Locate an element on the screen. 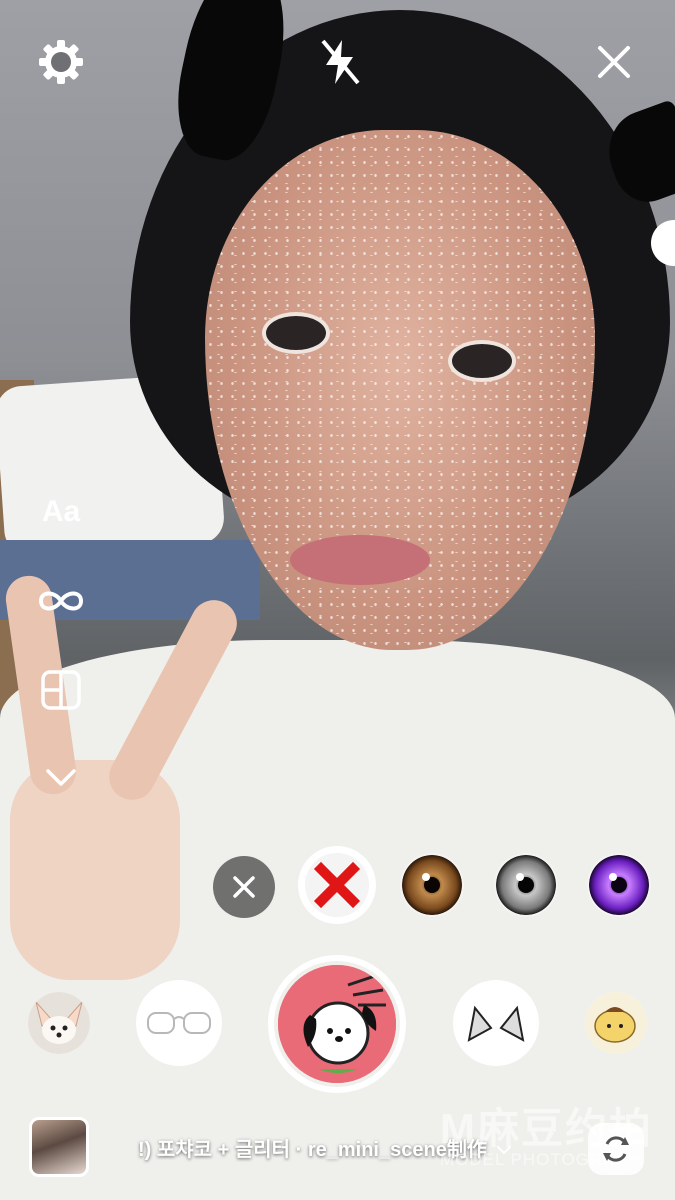 Image resolution: width=675 pixels, height=1200 pixels. effect-name-selector: !) 포챠코 + 글리터 · re_mini_scene制作 is located at coordinates (325, 1147).